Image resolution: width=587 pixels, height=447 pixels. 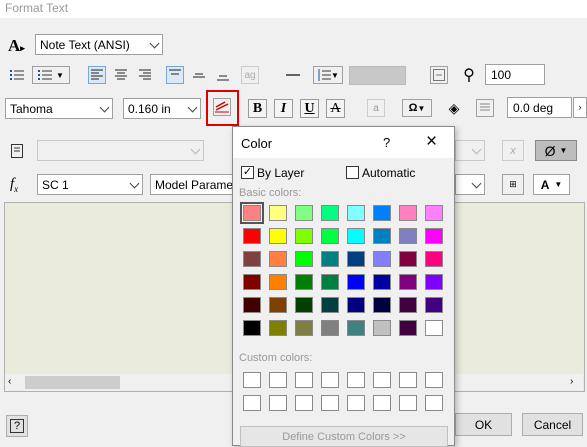 What do you see at coordinates (513, 150) in the screenshot?
I see `add-parameter-icon: x` at bounding box center [513, 150].